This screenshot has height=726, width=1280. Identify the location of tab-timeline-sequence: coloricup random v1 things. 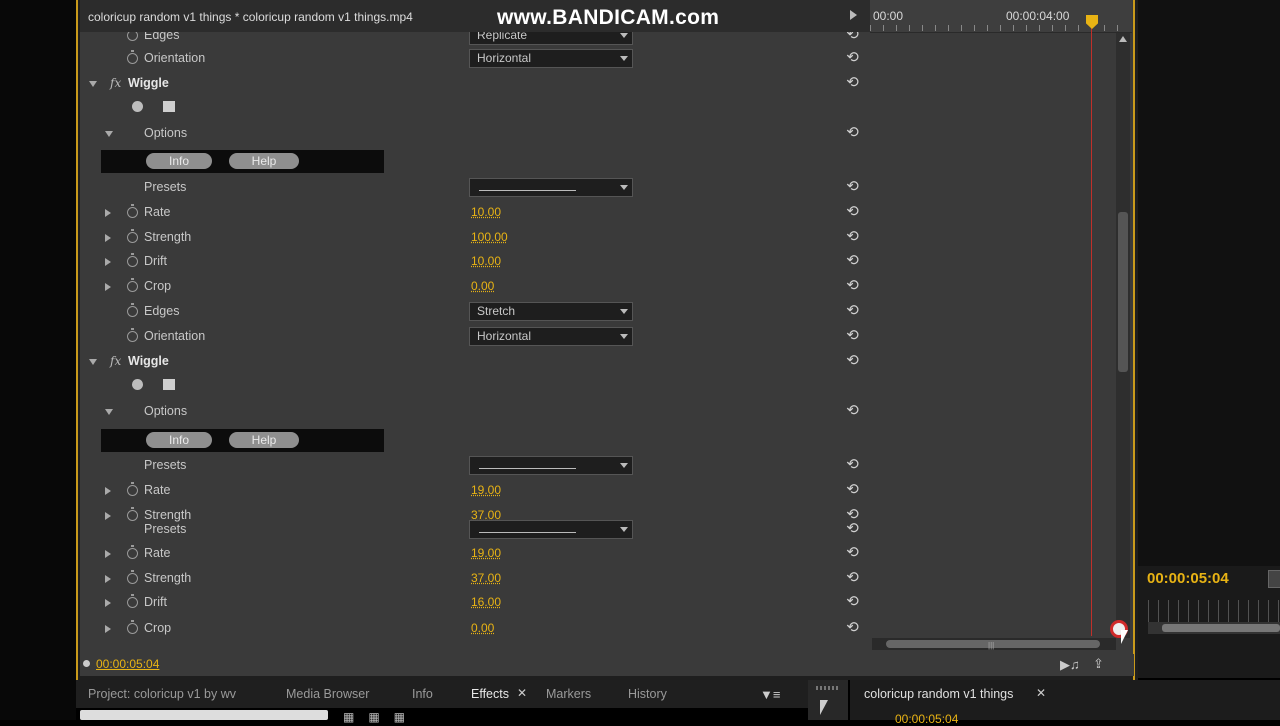
(938, 694).